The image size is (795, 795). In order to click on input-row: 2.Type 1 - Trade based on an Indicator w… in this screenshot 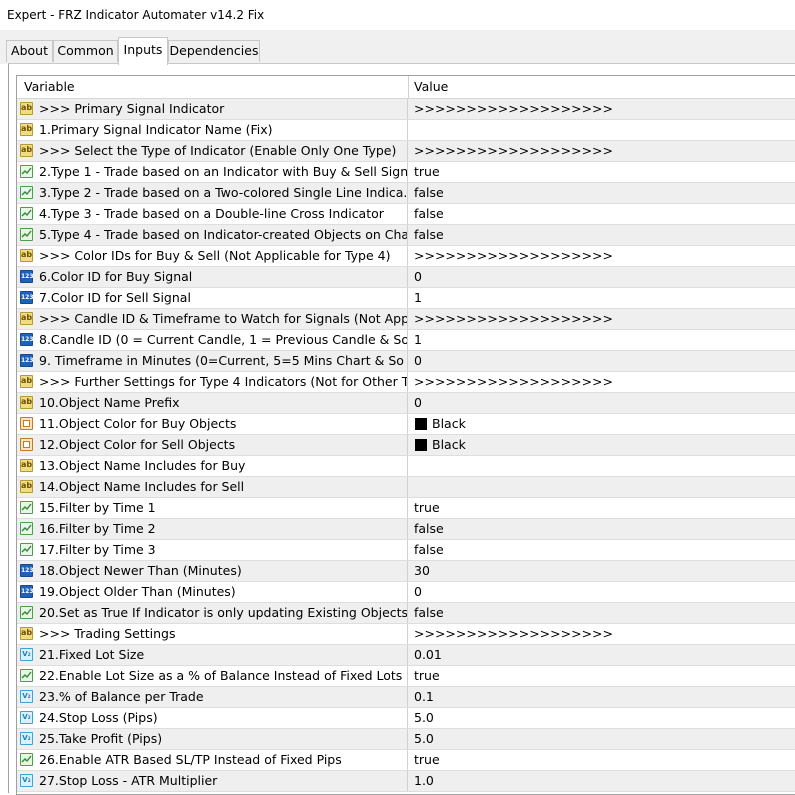, I will do `click(406, 172)`.